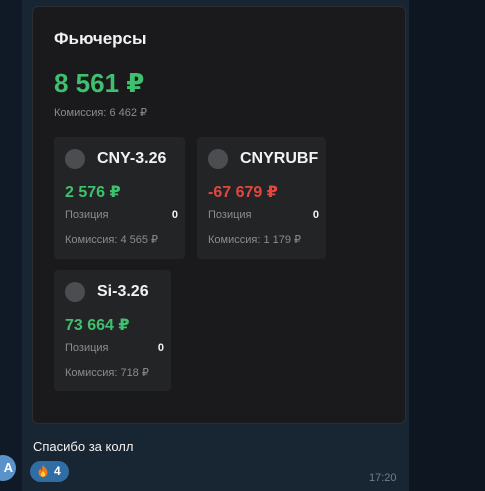 The height and width of the screenshot is (491, 485). I want to click on card-title: Фьючерсы, so click(100, 38).